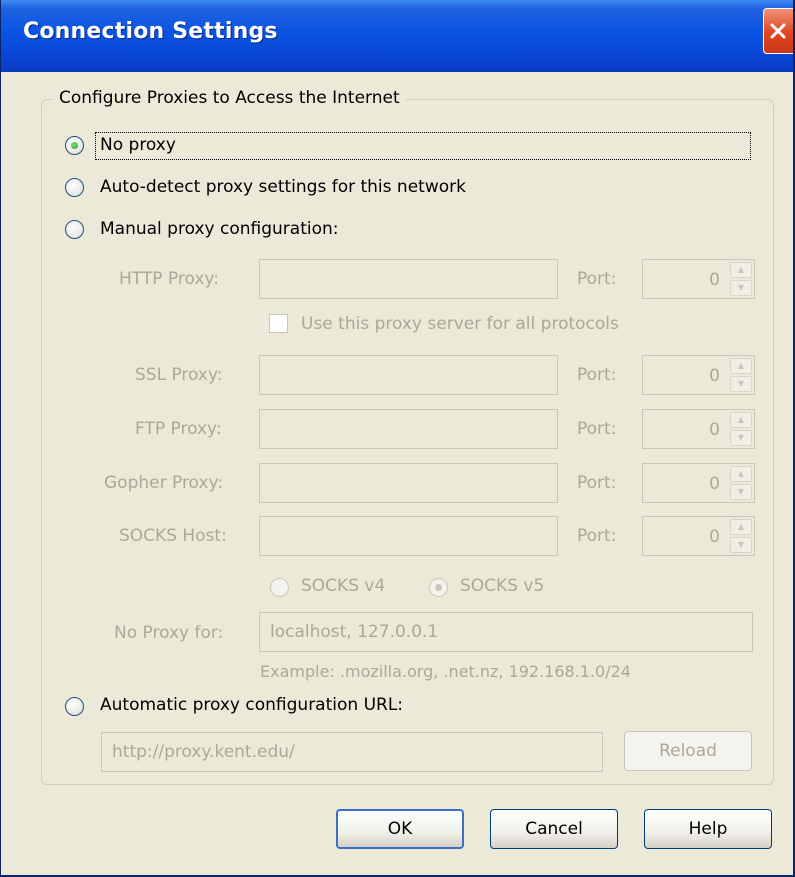  What do you see at coordinates (278, 323) in the screenshot?
I see `use-same-proxy-checkbox` at bounding box center [278, 323].